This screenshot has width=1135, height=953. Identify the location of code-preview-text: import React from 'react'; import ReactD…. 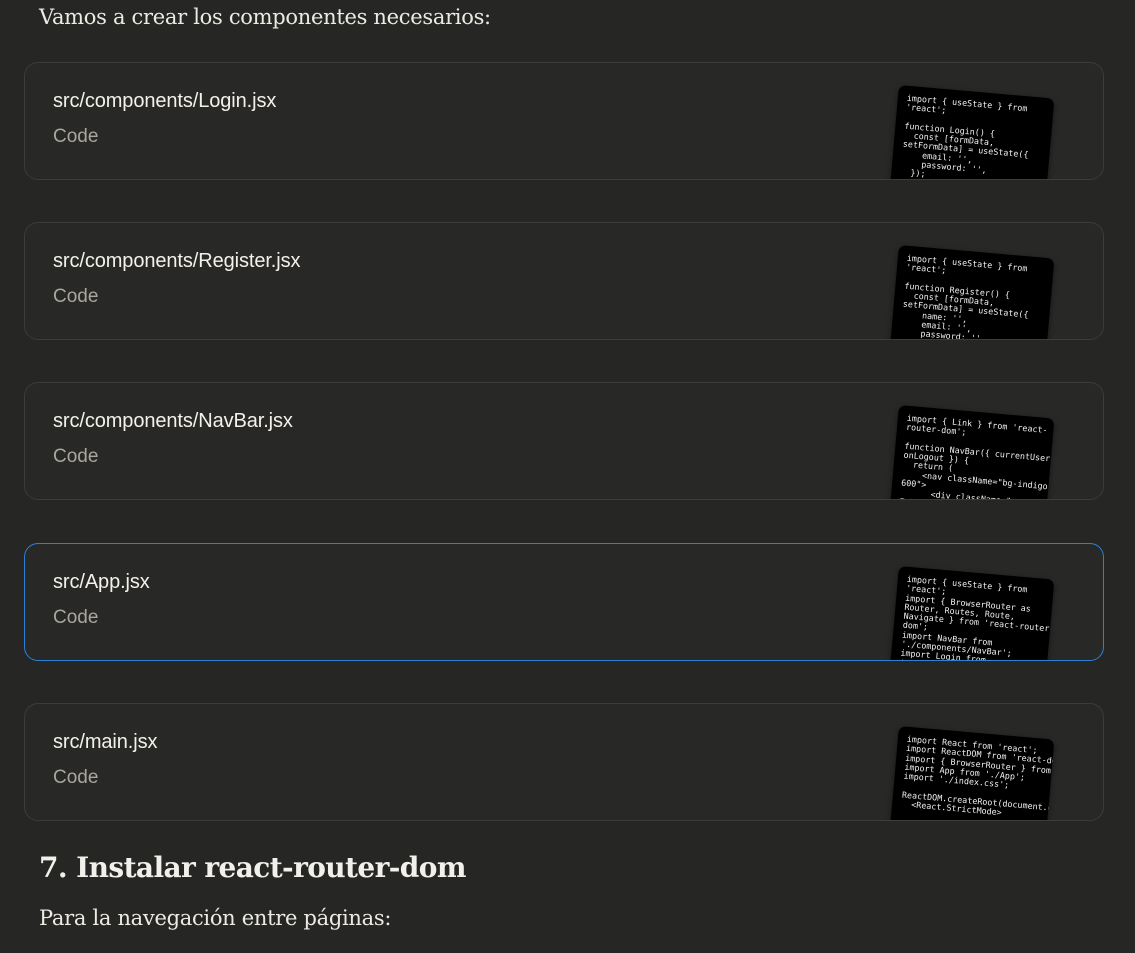
(978, 776).